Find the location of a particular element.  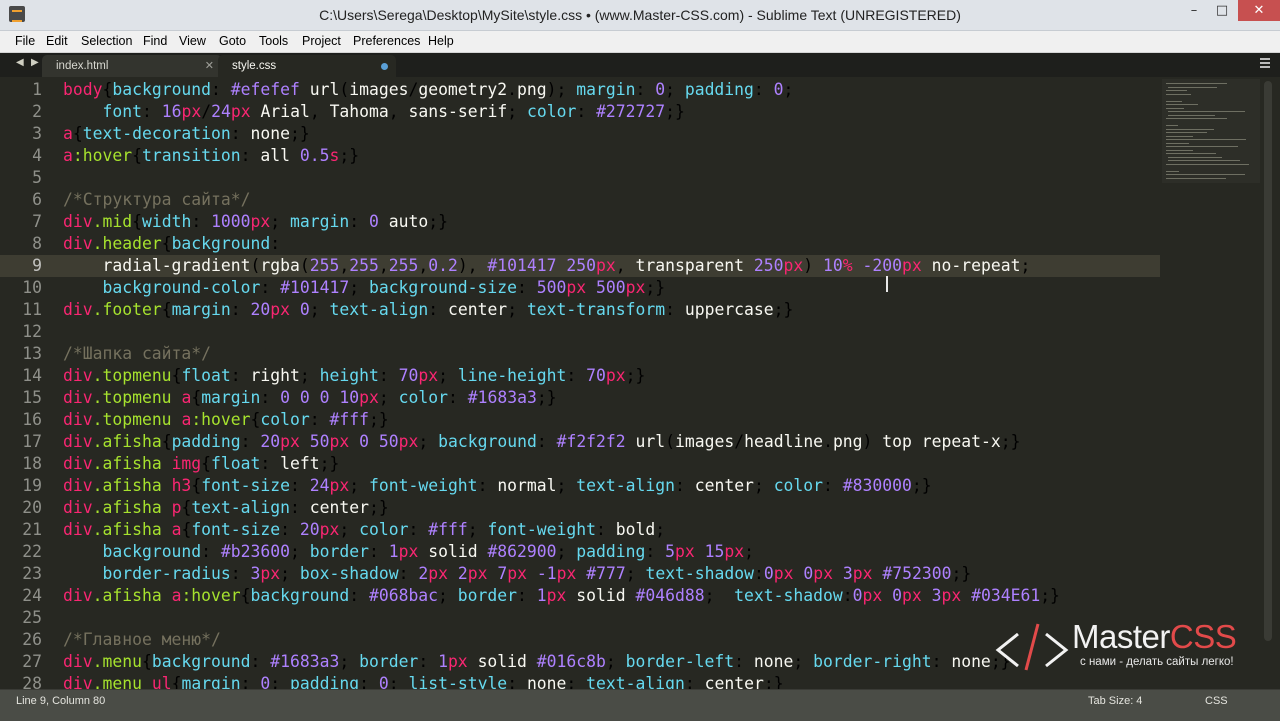

tab-index-html: index.html ✕ is located at coordinates (132, 66).